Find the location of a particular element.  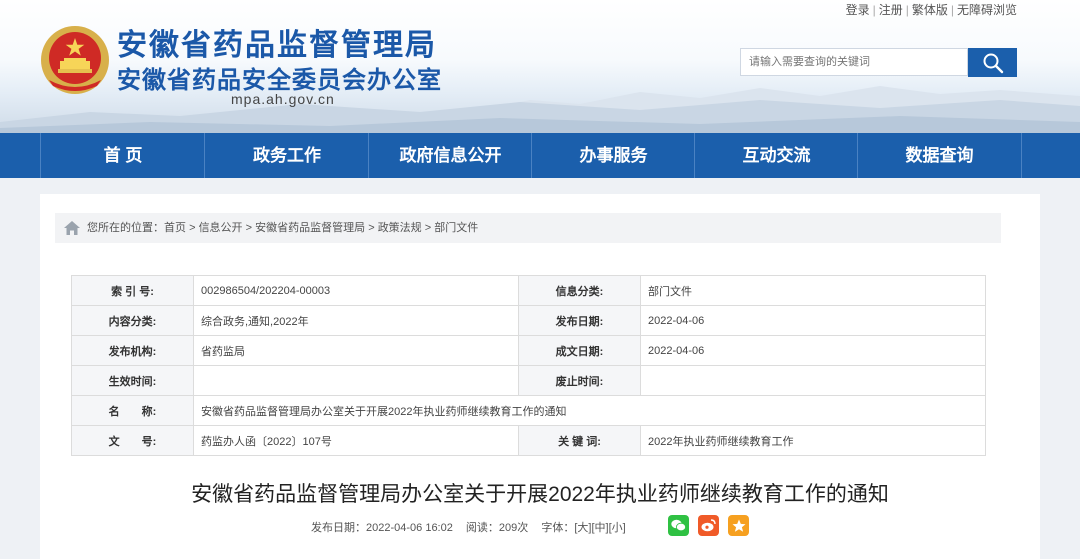

effective-date-value is located at coordinates (356, 380).